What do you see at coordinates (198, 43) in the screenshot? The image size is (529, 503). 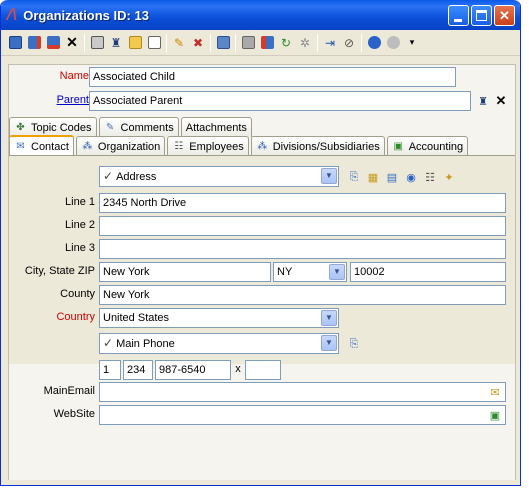 I see `remove-icon: ✖` at bounding box center [198, 43].